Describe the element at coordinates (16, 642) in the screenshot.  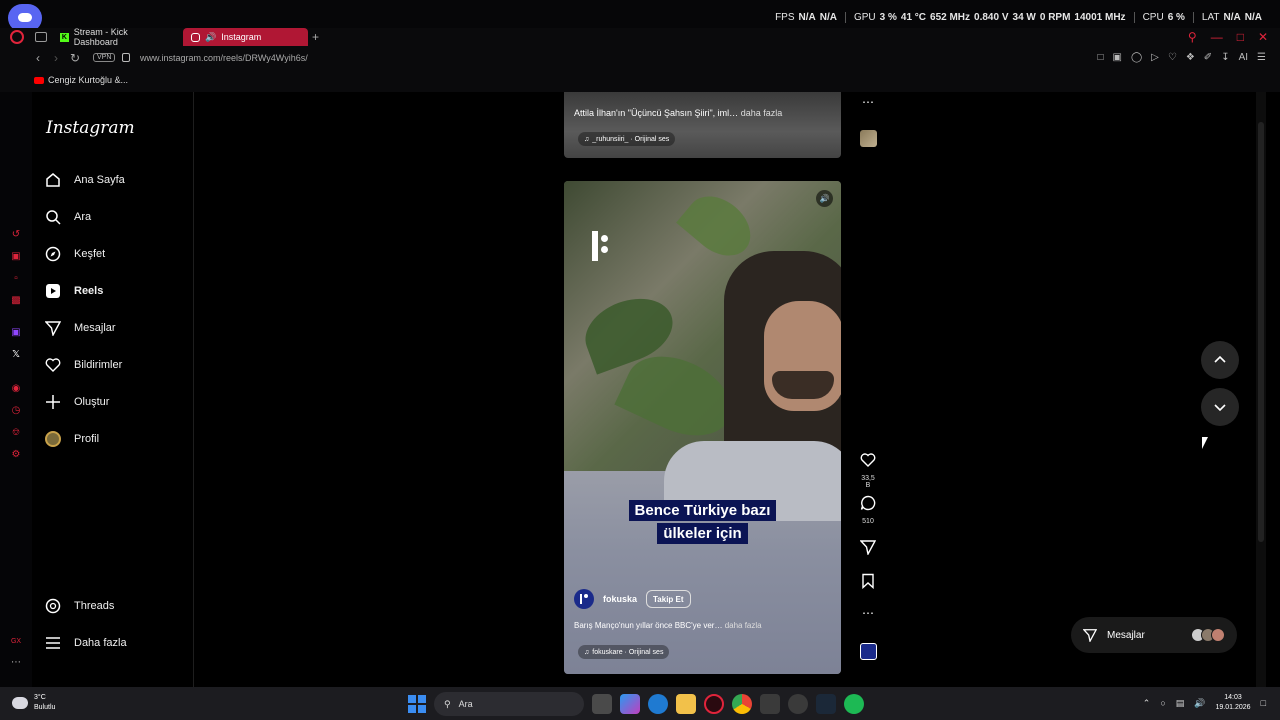
I see `gx-icon: GX` at that location.